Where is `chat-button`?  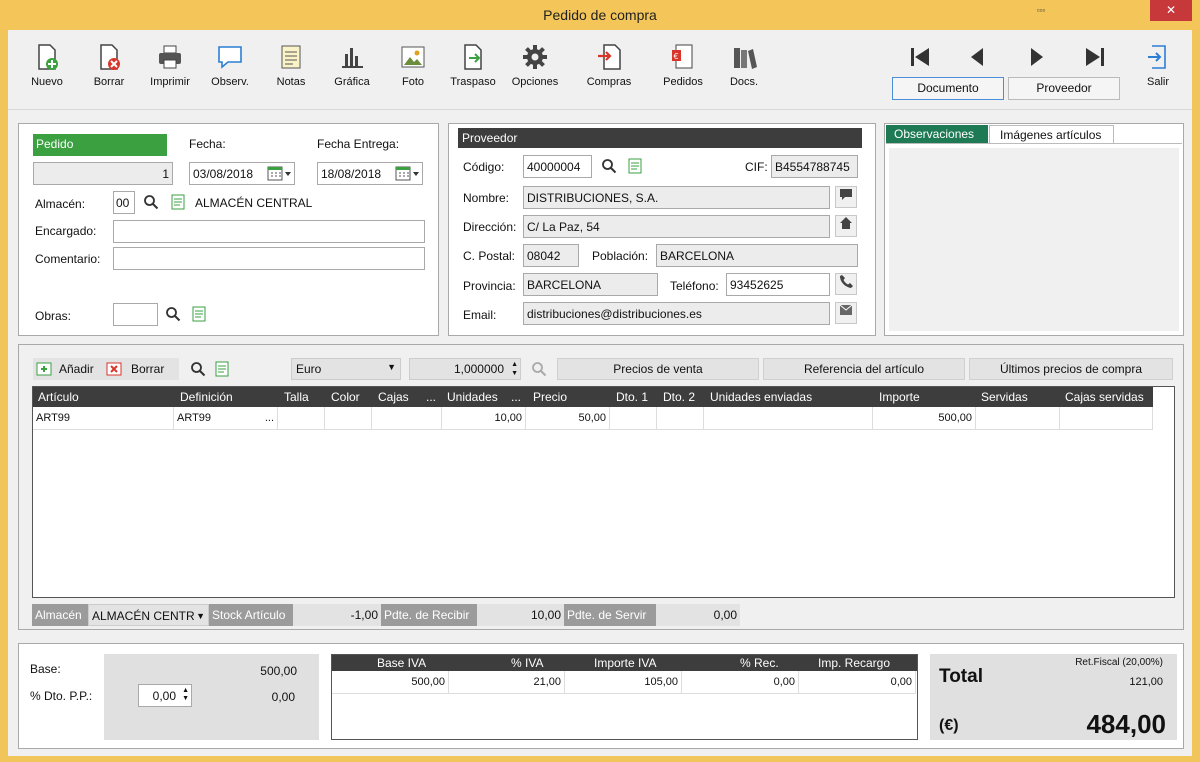 chat-button is located at coordinates (846, 197).